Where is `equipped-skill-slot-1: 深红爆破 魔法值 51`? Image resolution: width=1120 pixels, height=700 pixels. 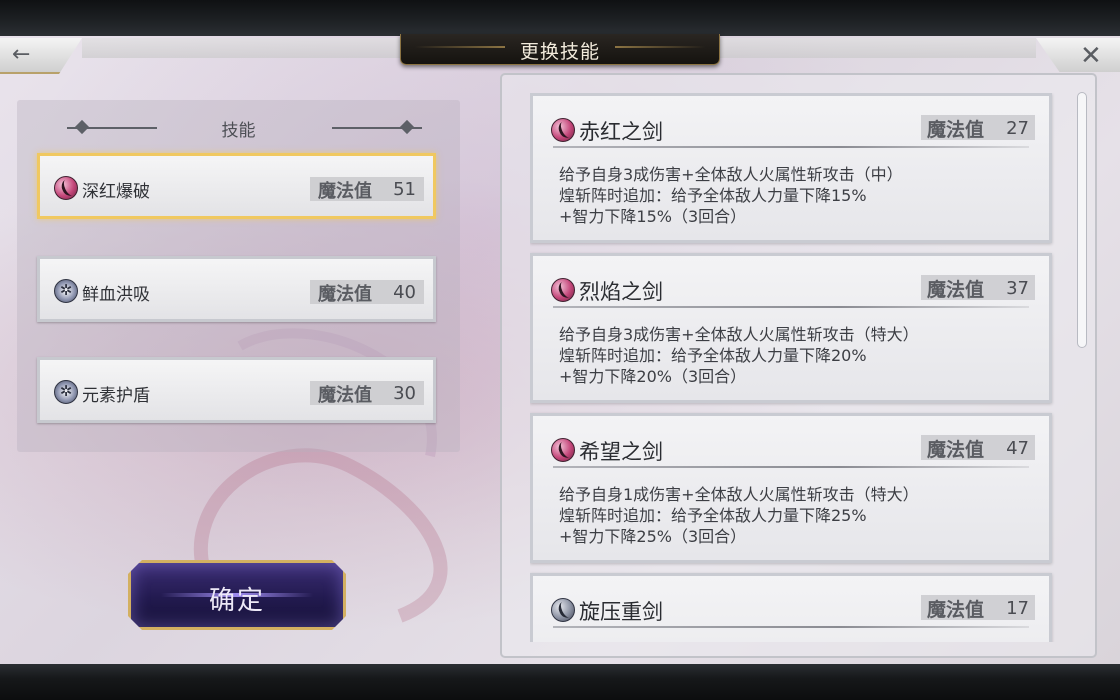 equipped-skill-slot-1: 深红爆破 魔法值 51 is located at coordinates (236, 186).